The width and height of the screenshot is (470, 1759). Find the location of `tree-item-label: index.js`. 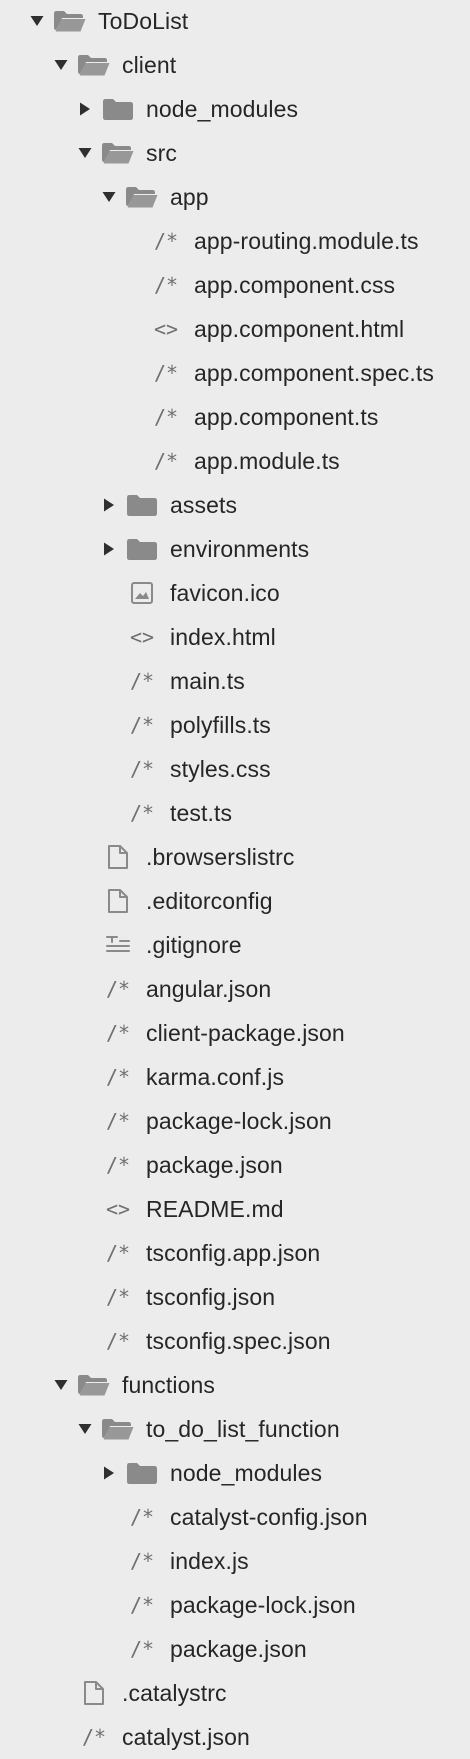

tree-item-label: index.js is located at coordinates (209, 1561).